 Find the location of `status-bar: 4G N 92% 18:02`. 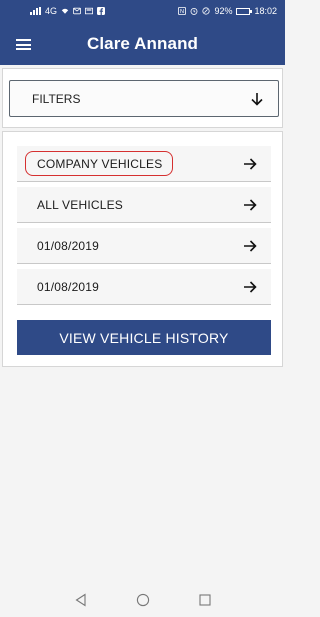

status-bar: 4G N 92% 18:02 is located at coordinates (142, 11).